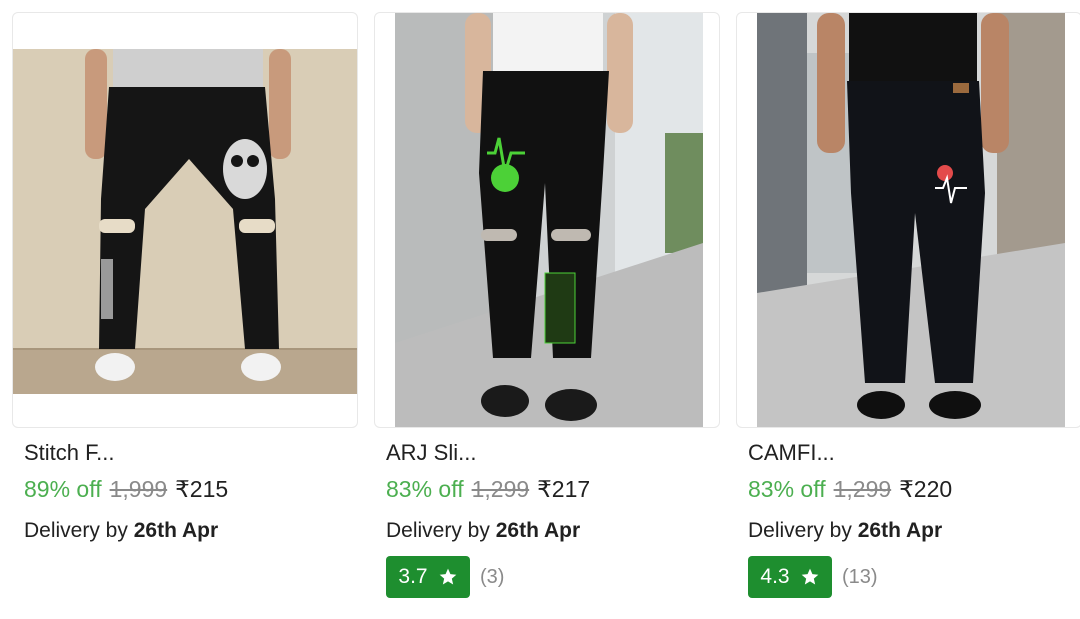 This screenshot has height=619, width=1080. I want to click on rating-badge: 4.3, so click(790, 577).